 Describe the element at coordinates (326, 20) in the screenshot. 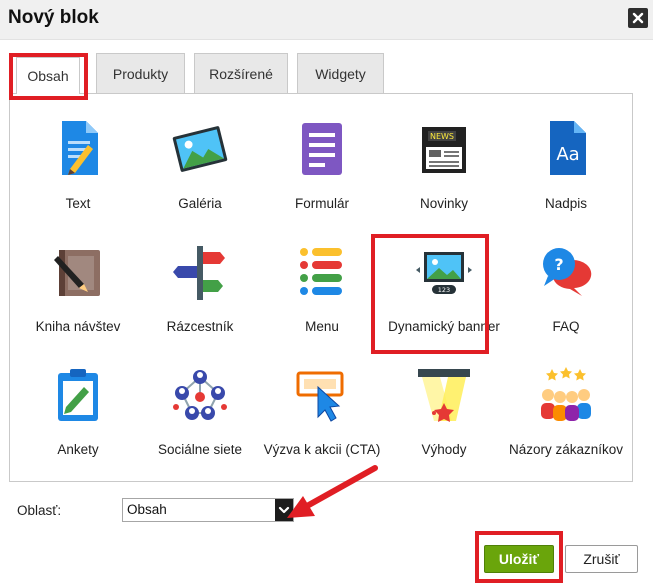

I see `dialog-titlebar: Nový blok` at that location.